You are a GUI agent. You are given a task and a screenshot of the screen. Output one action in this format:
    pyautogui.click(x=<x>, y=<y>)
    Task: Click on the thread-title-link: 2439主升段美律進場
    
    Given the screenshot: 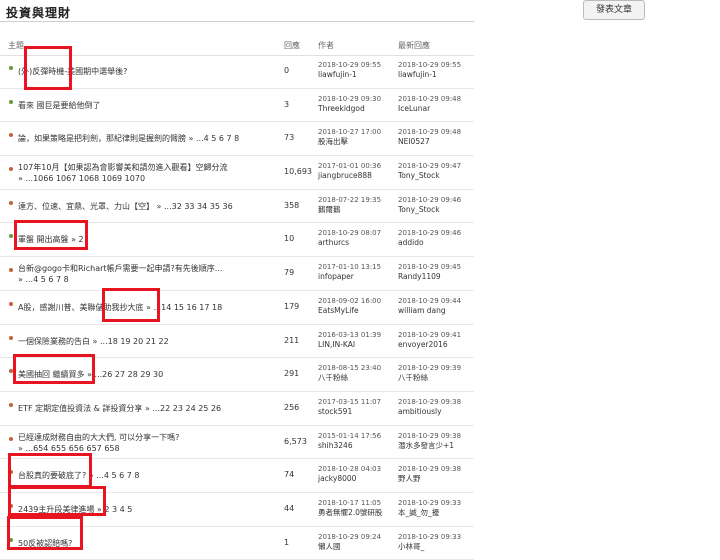 What is the action you would take?
    pyautogui.click(x=56, y=509)
    